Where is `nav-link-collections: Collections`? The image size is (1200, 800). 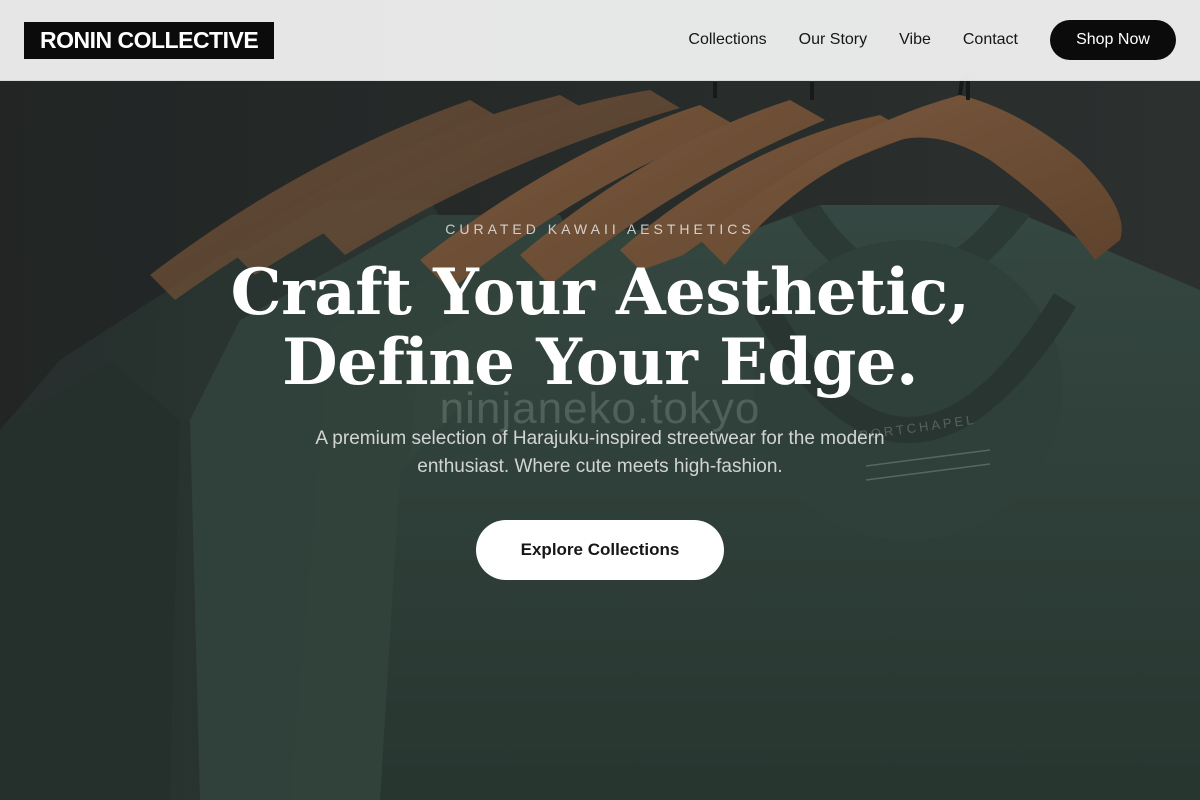
nav-link-collections: Collections is located at coordinates (727, 40).